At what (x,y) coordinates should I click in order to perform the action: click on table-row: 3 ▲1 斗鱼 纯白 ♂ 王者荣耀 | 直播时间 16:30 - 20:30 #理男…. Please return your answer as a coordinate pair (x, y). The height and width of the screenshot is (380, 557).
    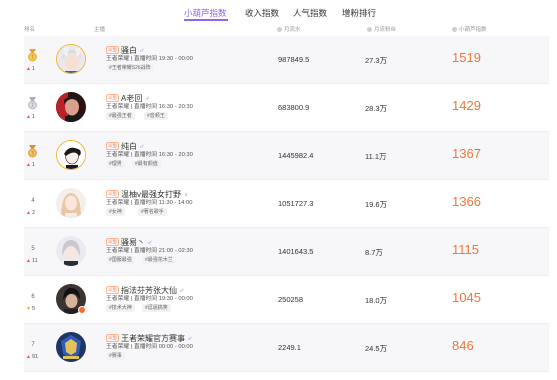
    Looking at the image, I should click on (286, 156).